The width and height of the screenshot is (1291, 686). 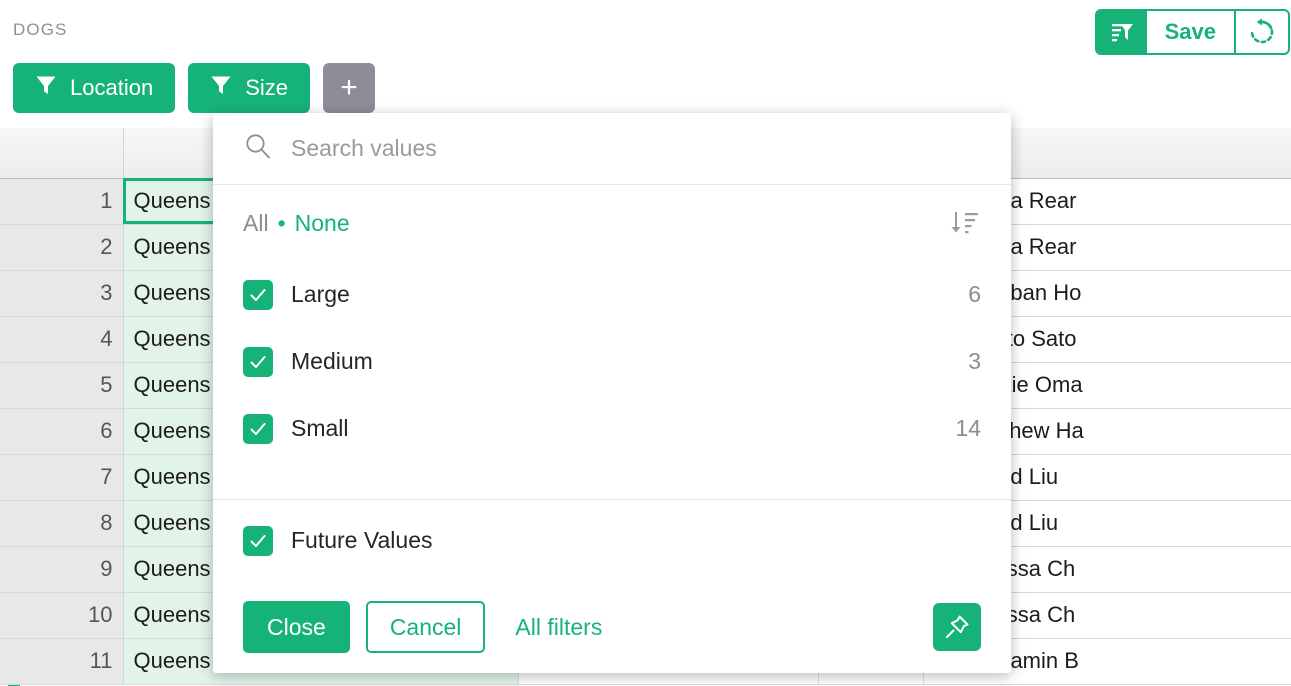 What do you see at coordinates (258, 148) in the screenshot?
I see `search-icon` at bounding box center [258, 148].